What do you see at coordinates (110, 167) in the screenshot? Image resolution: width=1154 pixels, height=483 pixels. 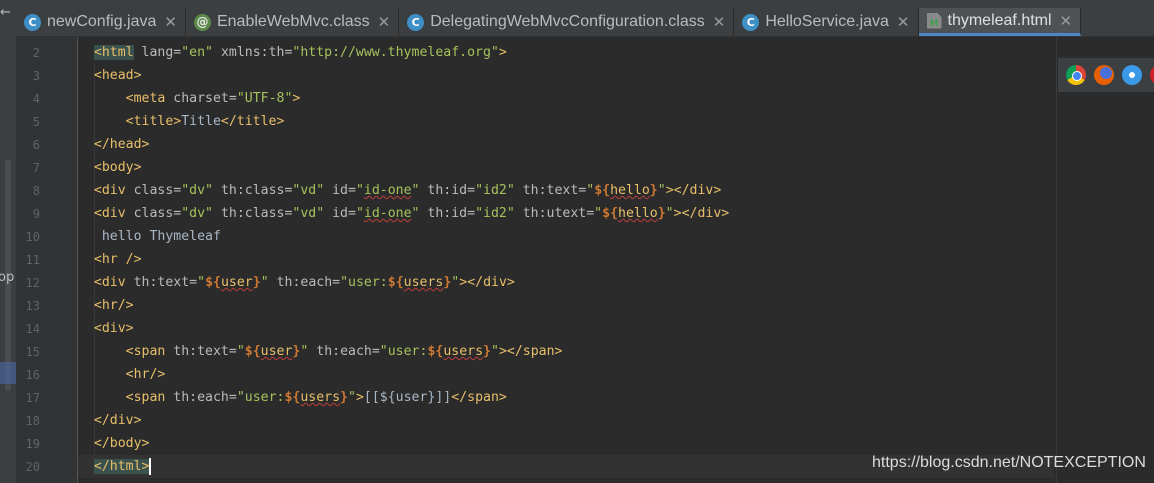 I see `code-line: <body>` at bounding box center [110, 167].